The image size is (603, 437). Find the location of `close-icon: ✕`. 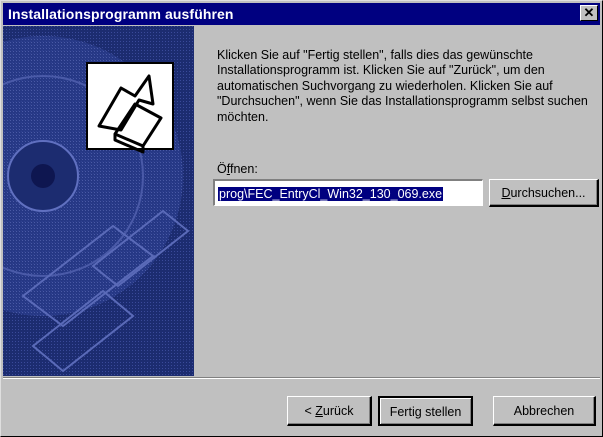

close-icon: ✕ is located at coordinates (589, 12).